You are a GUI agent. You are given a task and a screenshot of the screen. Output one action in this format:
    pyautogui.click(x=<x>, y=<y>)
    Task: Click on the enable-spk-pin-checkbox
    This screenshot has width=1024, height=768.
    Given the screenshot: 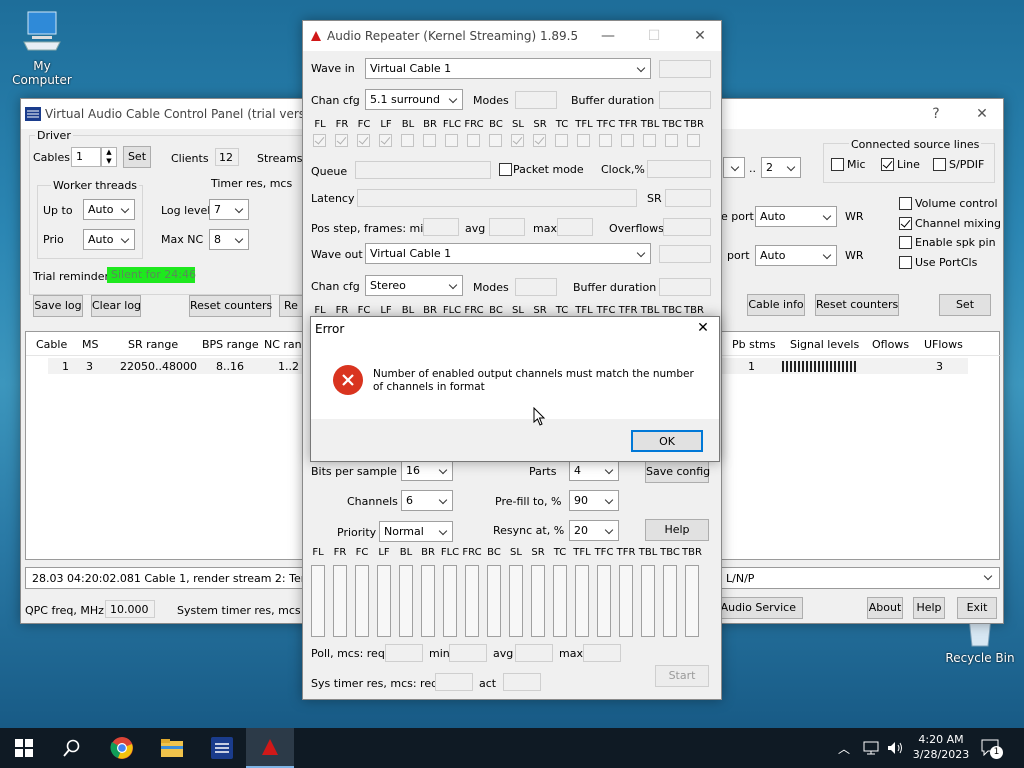 What is the action you would take?
    pyautogui.click(x=905, y=242)
    